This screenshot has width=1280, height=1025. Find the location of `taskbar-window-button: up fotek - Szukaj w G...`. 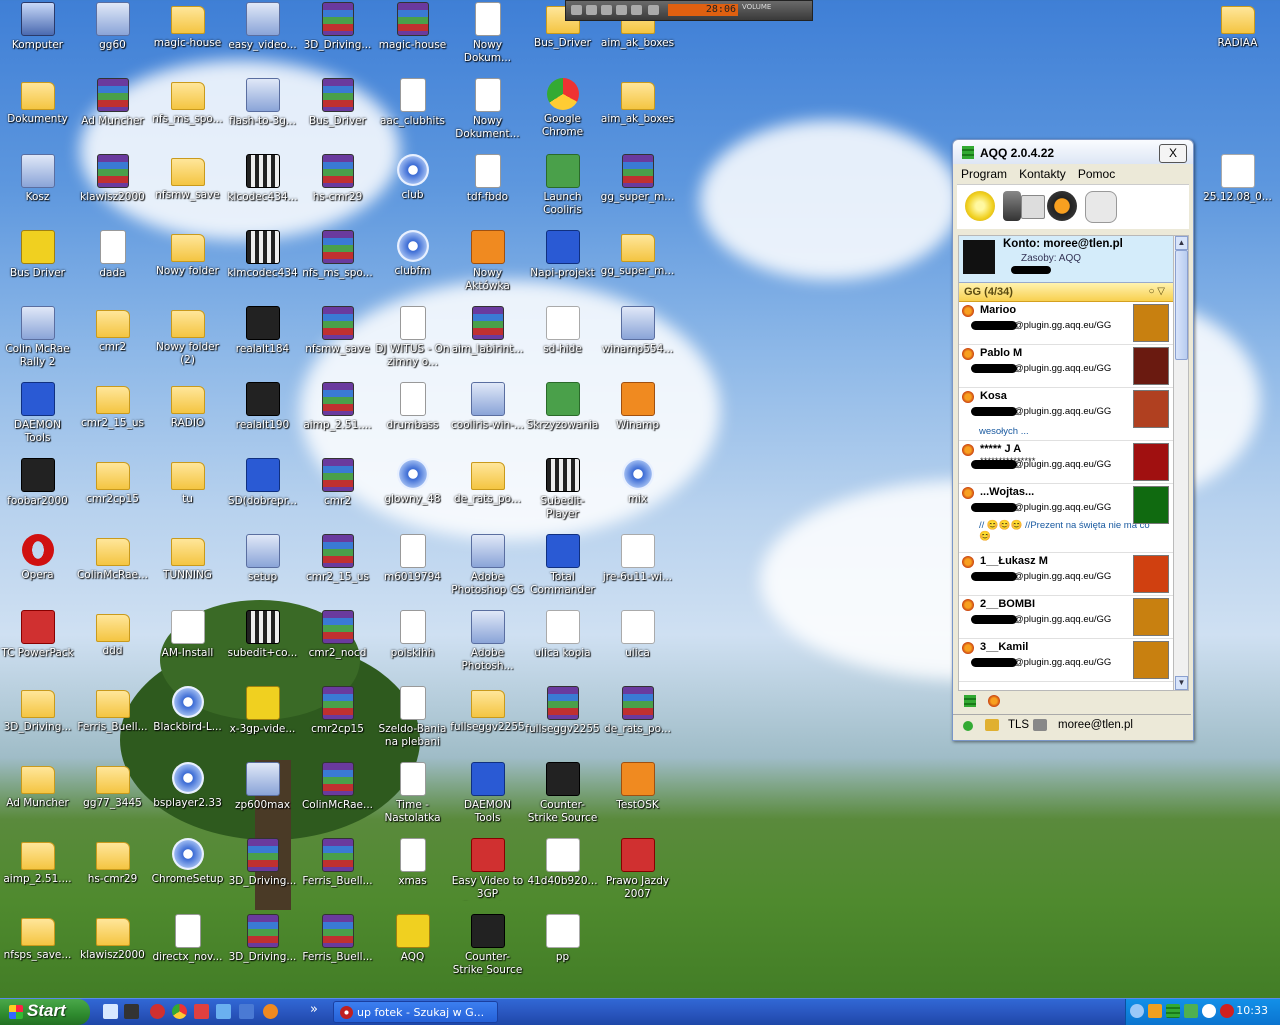

taskbar-window-button: up fotek - Szukaj w G... is located at coordinates (415, 1012).